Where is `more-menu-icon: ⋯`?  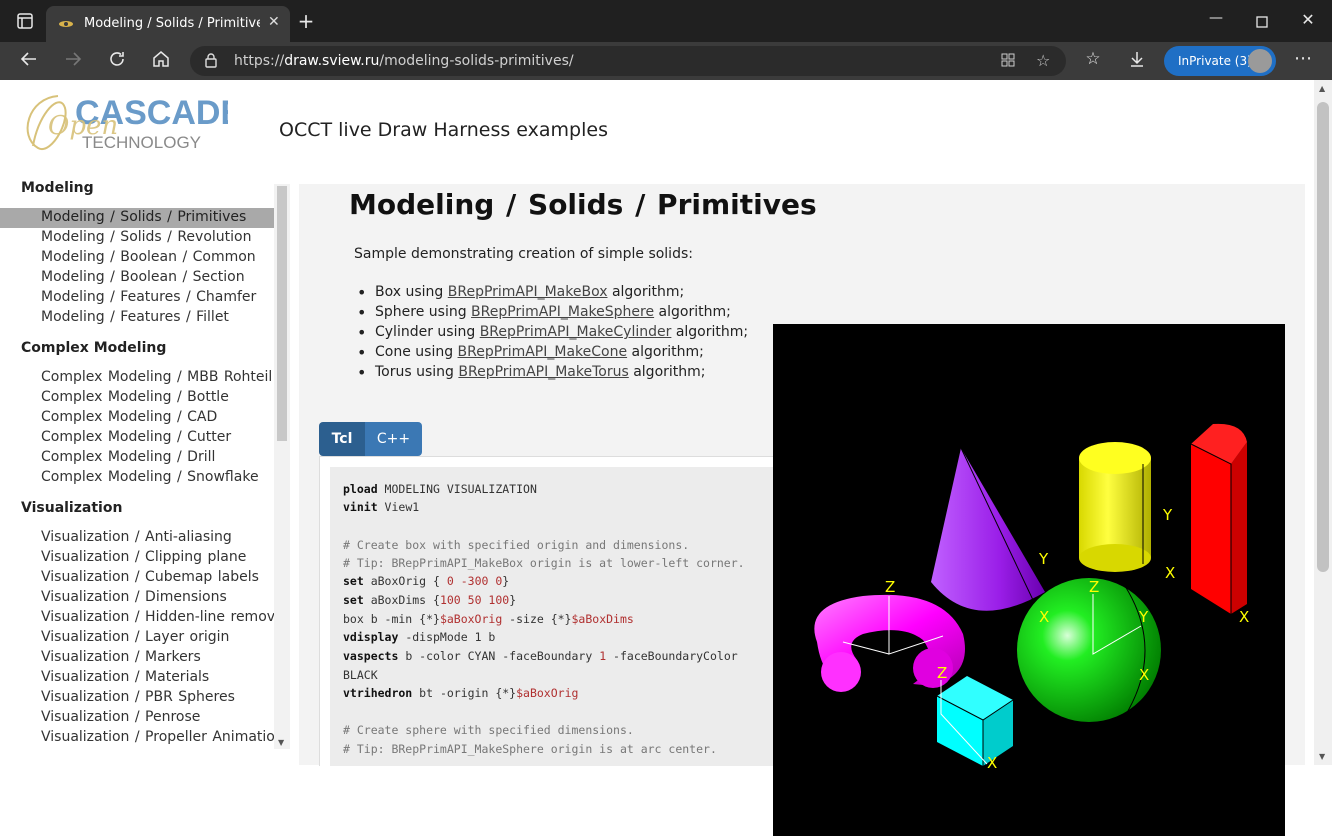 more-menu-icon: ⋯ is located at coordinates (1303, 59).